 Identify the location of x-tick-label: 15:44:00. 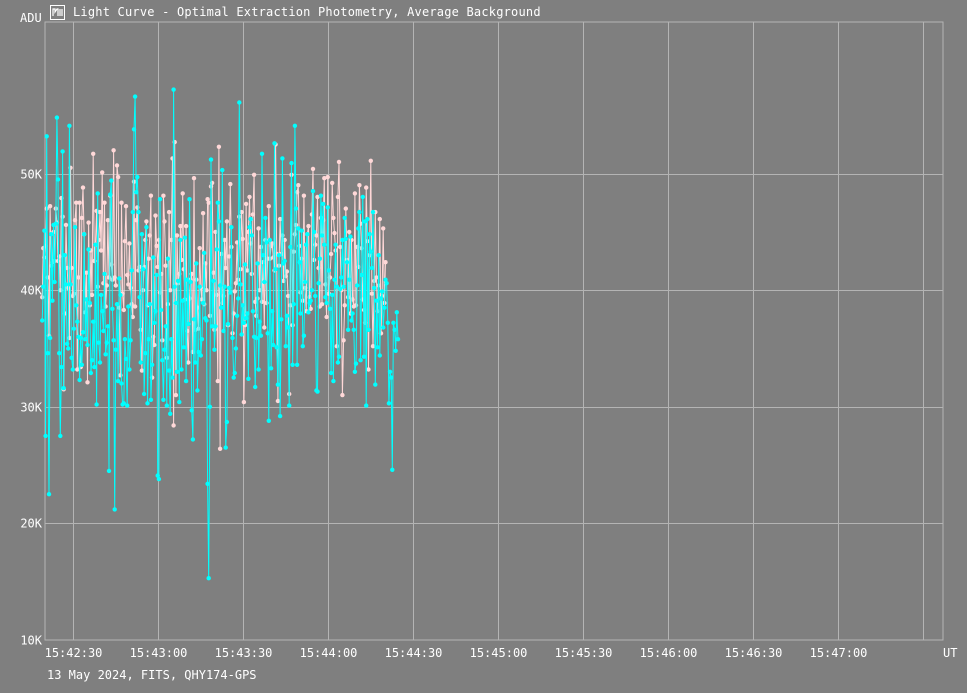
(329, 653).